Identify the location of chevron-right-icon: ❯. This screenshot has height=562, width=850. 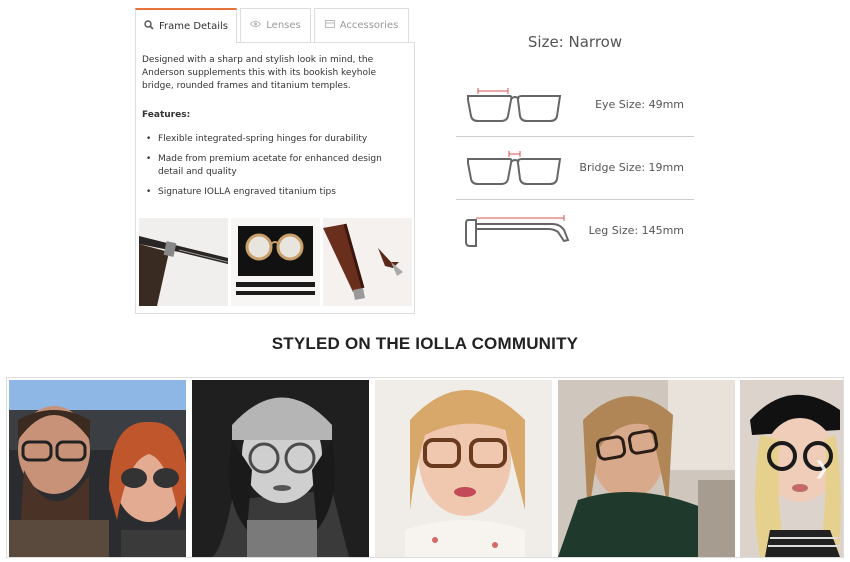
(821, 468).